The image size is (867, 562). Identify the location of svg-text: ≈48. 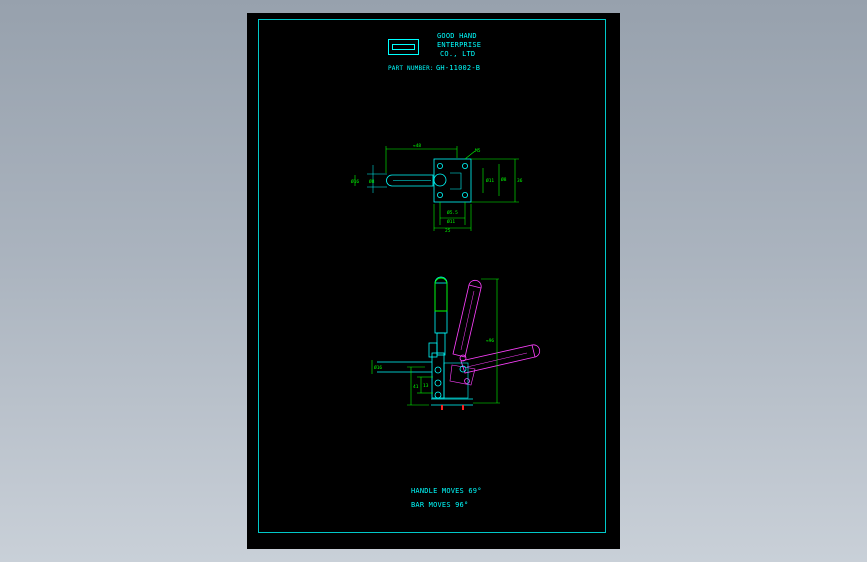
(417, 146).